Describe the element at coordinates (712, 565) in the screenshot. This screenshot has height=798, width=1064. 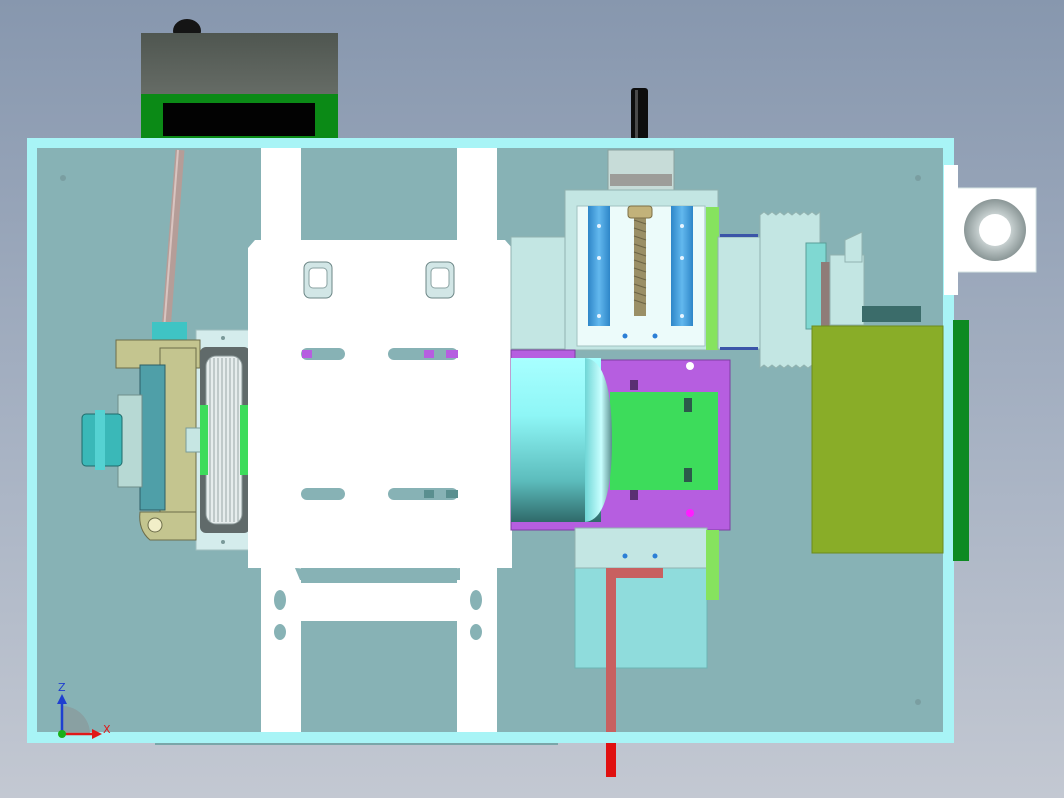
I see `lime-strip-lower` at that location.